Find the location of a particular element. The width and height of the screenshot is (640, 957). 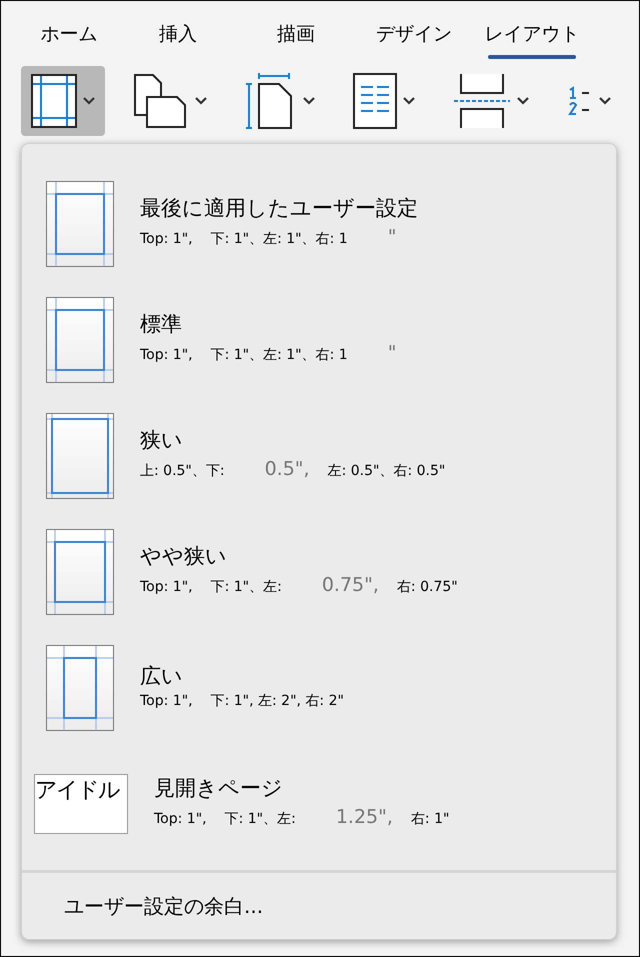

margin-option: 広い Top: 1", 下: 1", 左: 2", 右: 2" is located at coordinates (319, 688).